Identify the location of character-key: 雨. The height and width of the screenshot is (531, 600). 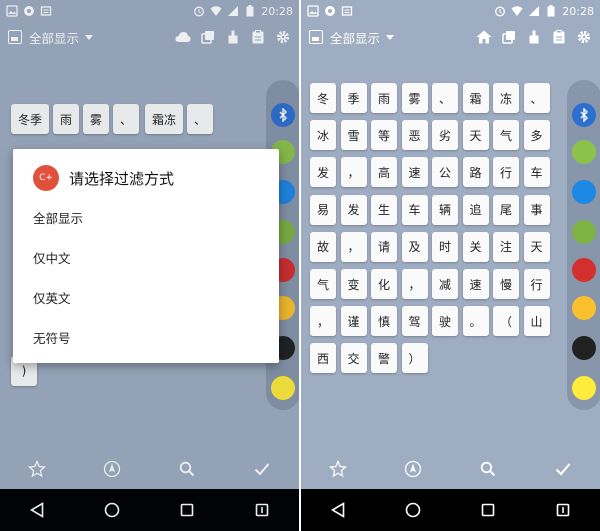
(384, 98).